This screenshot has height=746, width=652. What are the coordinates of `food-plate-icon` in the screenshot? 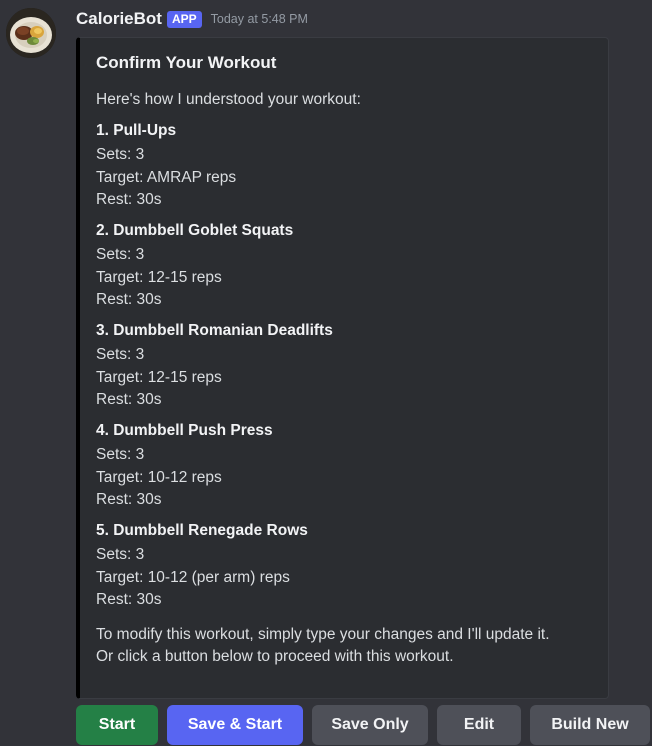 It's located at (31, 33).